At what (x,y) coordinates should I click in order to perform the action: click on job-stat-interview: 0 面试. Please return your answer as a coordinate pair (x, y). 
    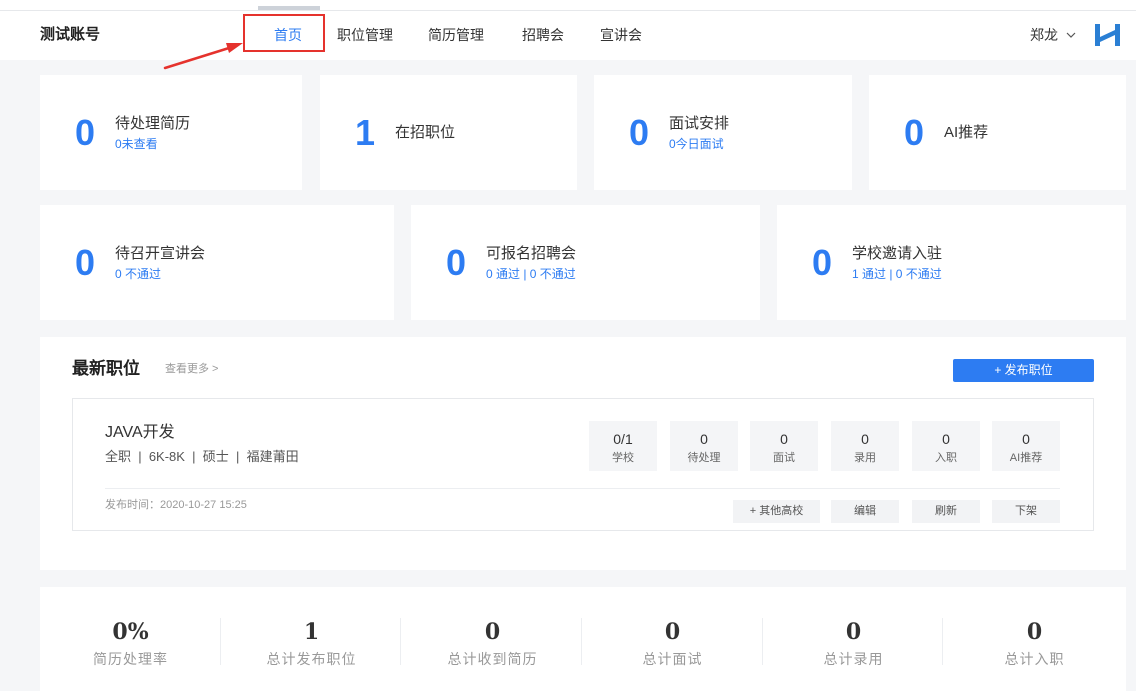
    Looking at the image, I should click on (784, 446).